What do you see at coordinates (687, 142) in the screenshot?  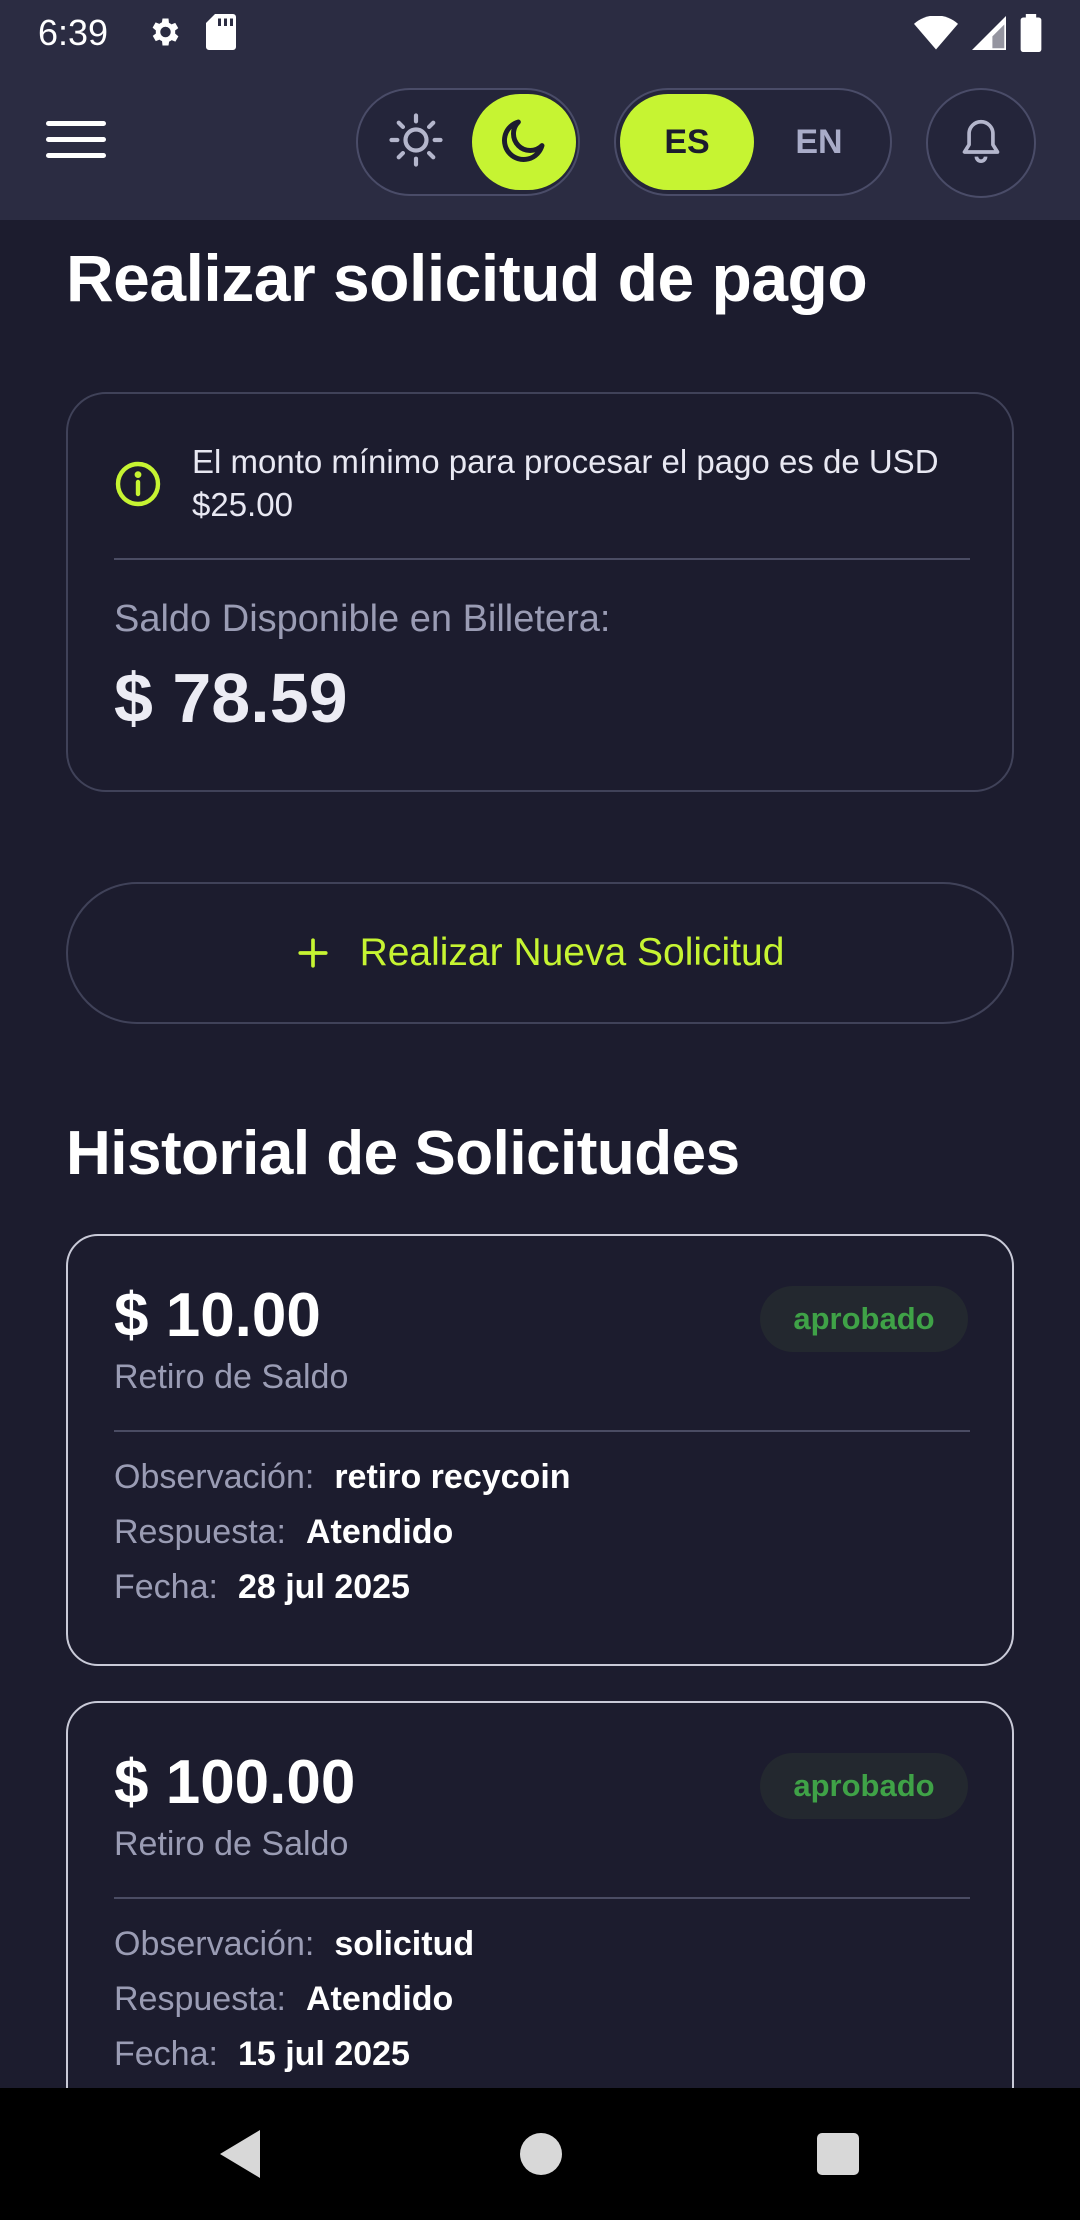 I see `language-option-es: ES` at bounding box center [687, 142].